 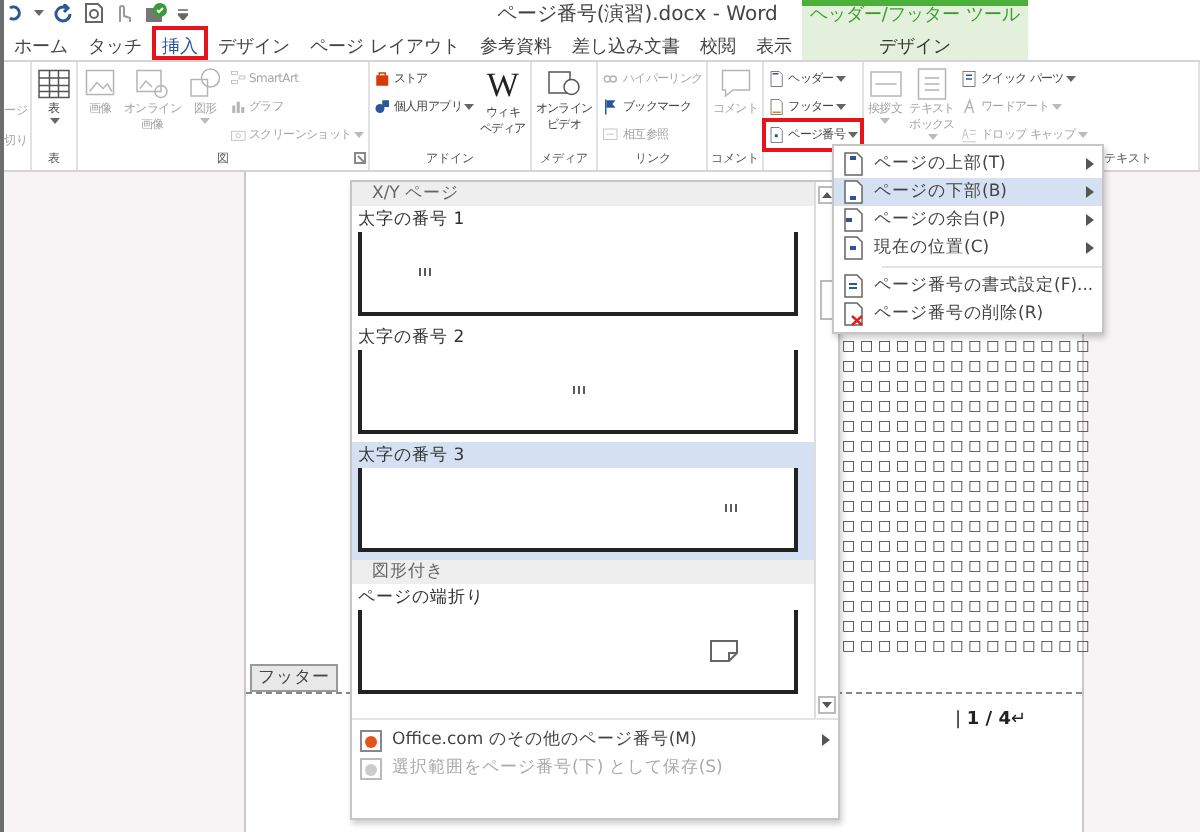 What do you see at coordinates (16, 13) in the screenshot?
I see `undo-icon` at bounding box center [16, 13].